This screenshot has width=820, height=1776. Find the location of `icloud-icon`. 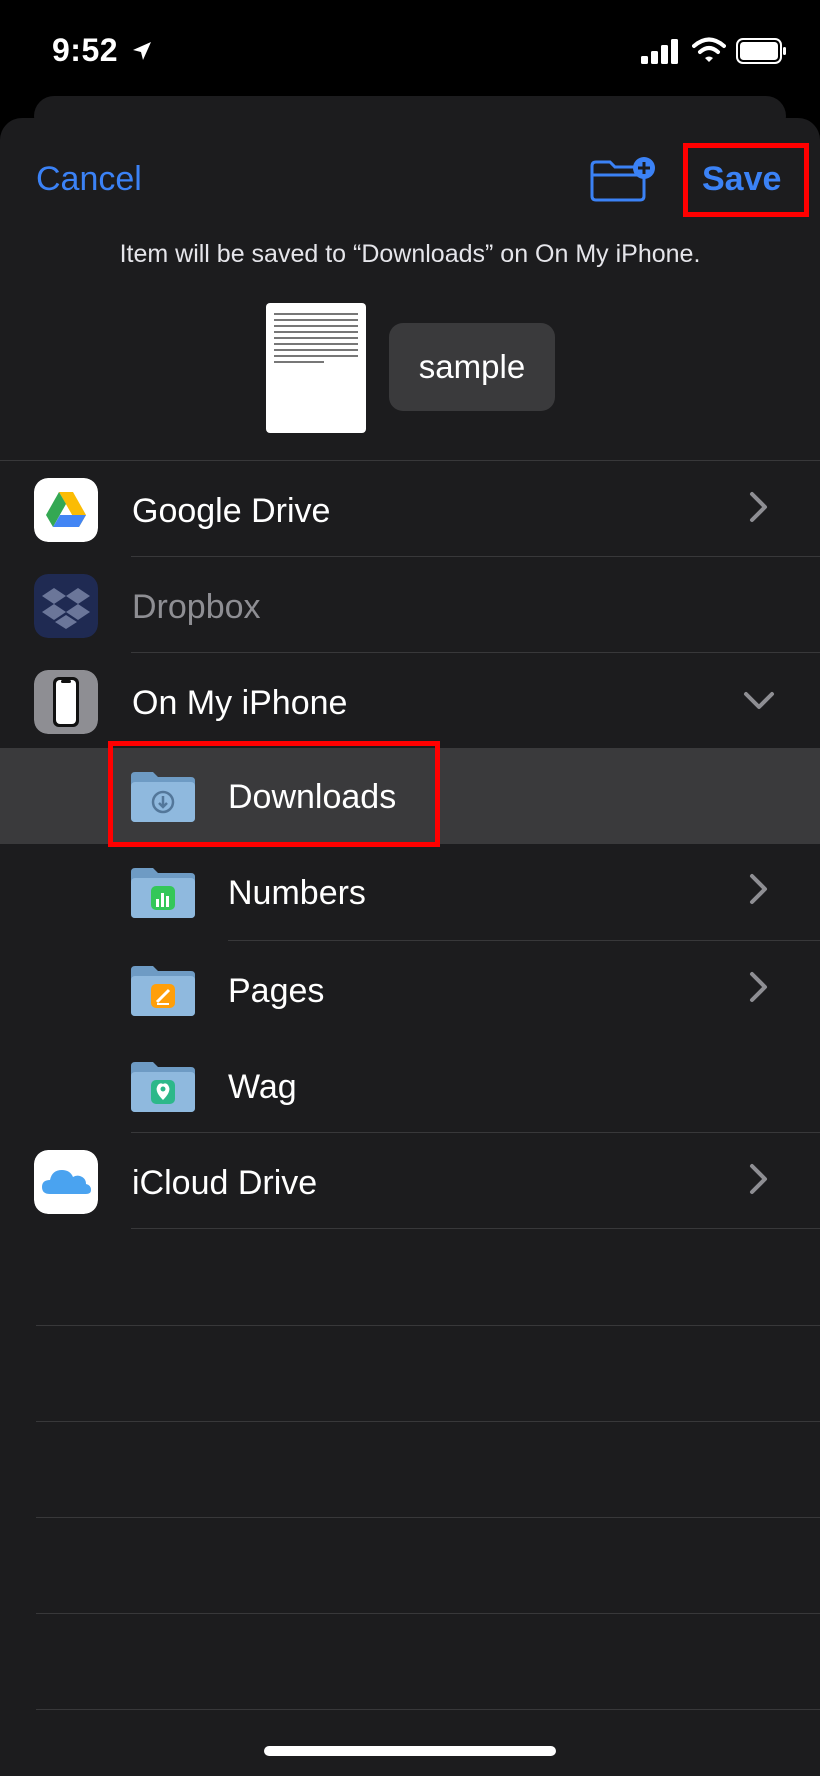

icloud-icon is located at coordinates (66, 1182).